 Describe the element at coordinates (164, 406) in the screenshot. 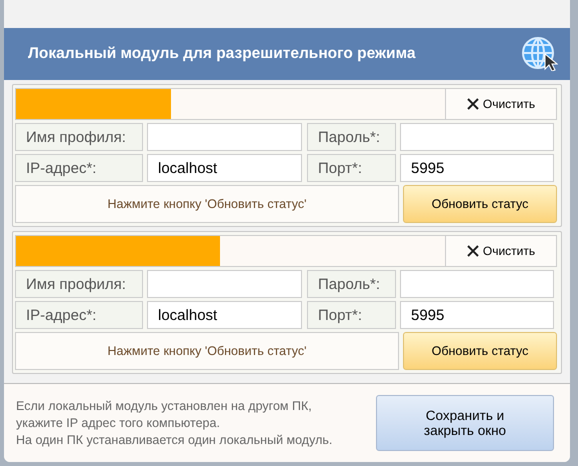

I see `note-text: Если локальный модуль установлен на другом ПК,` at that location.